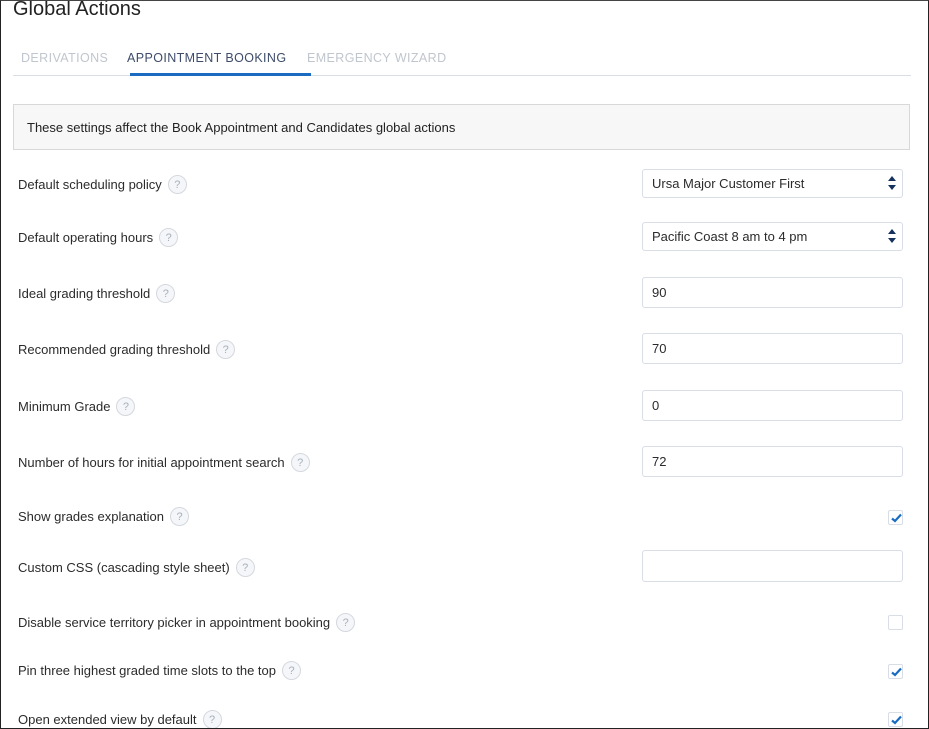  Describe the element at coordinates (77, 10) in the screenshot. I see `page-title: Global Actions` at that location.